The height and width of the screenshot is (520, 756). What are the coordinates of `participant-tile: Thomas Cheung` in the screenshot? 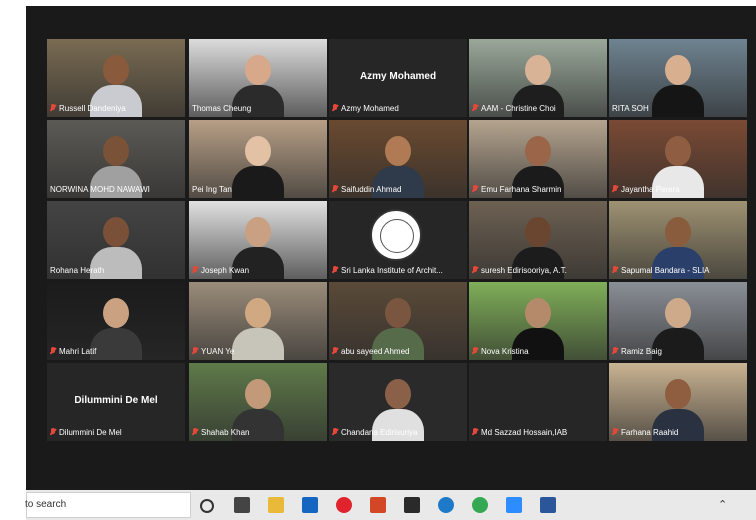 It's located at (258, 78).